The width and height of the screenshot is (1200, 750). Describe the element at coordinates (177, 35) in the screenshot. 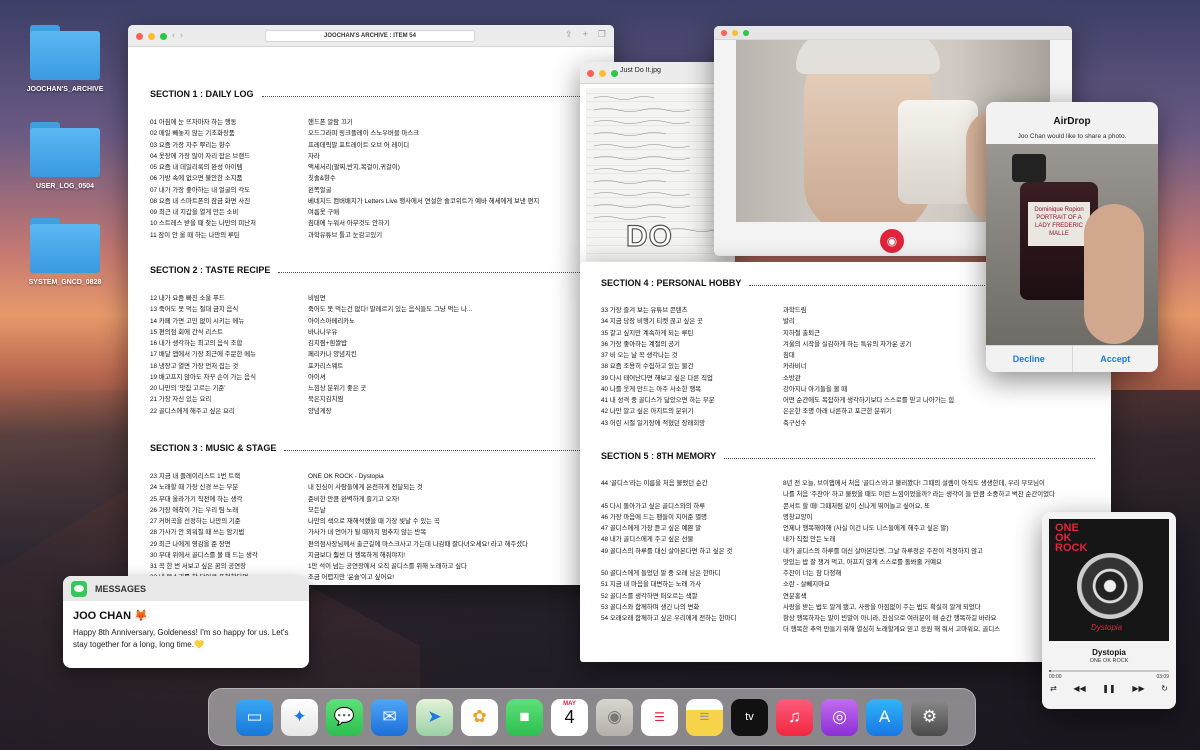

I see `nav-arrows-icon: ‹ ›` at that location.